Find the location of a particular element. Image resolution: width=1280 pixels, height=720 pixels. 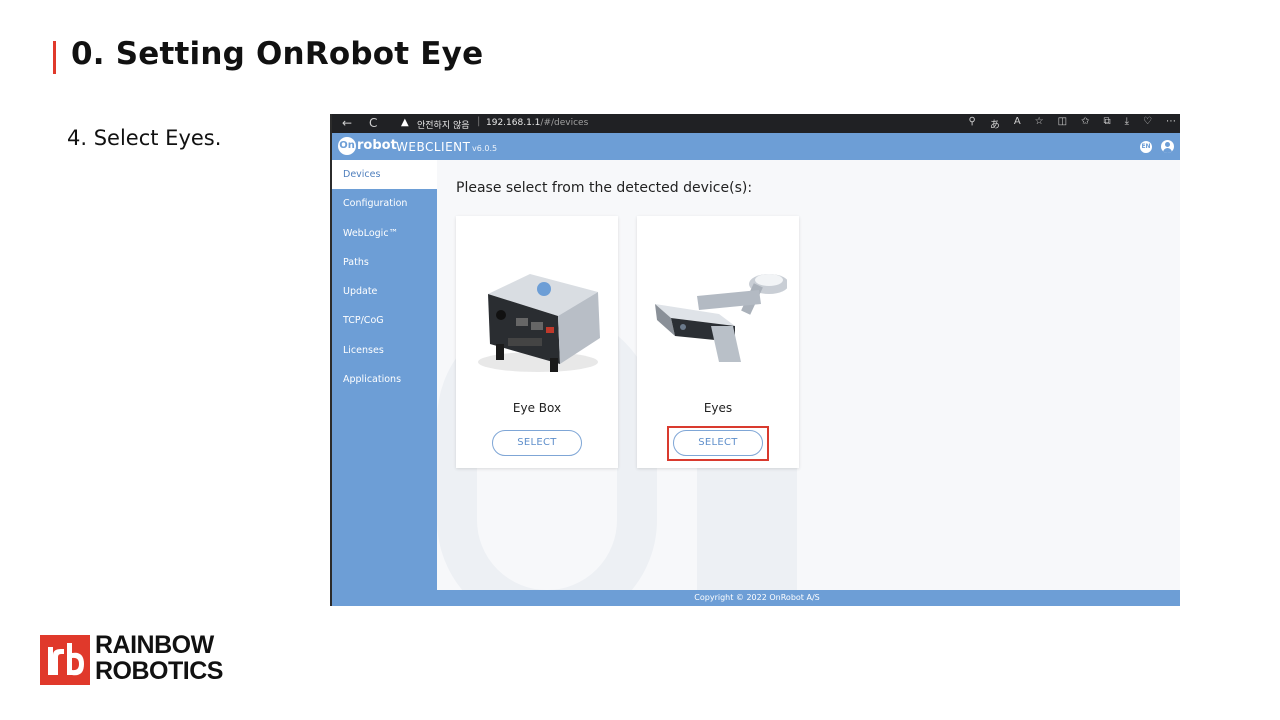

more-icon: ⋯ is located at coordinates (1171, 123).